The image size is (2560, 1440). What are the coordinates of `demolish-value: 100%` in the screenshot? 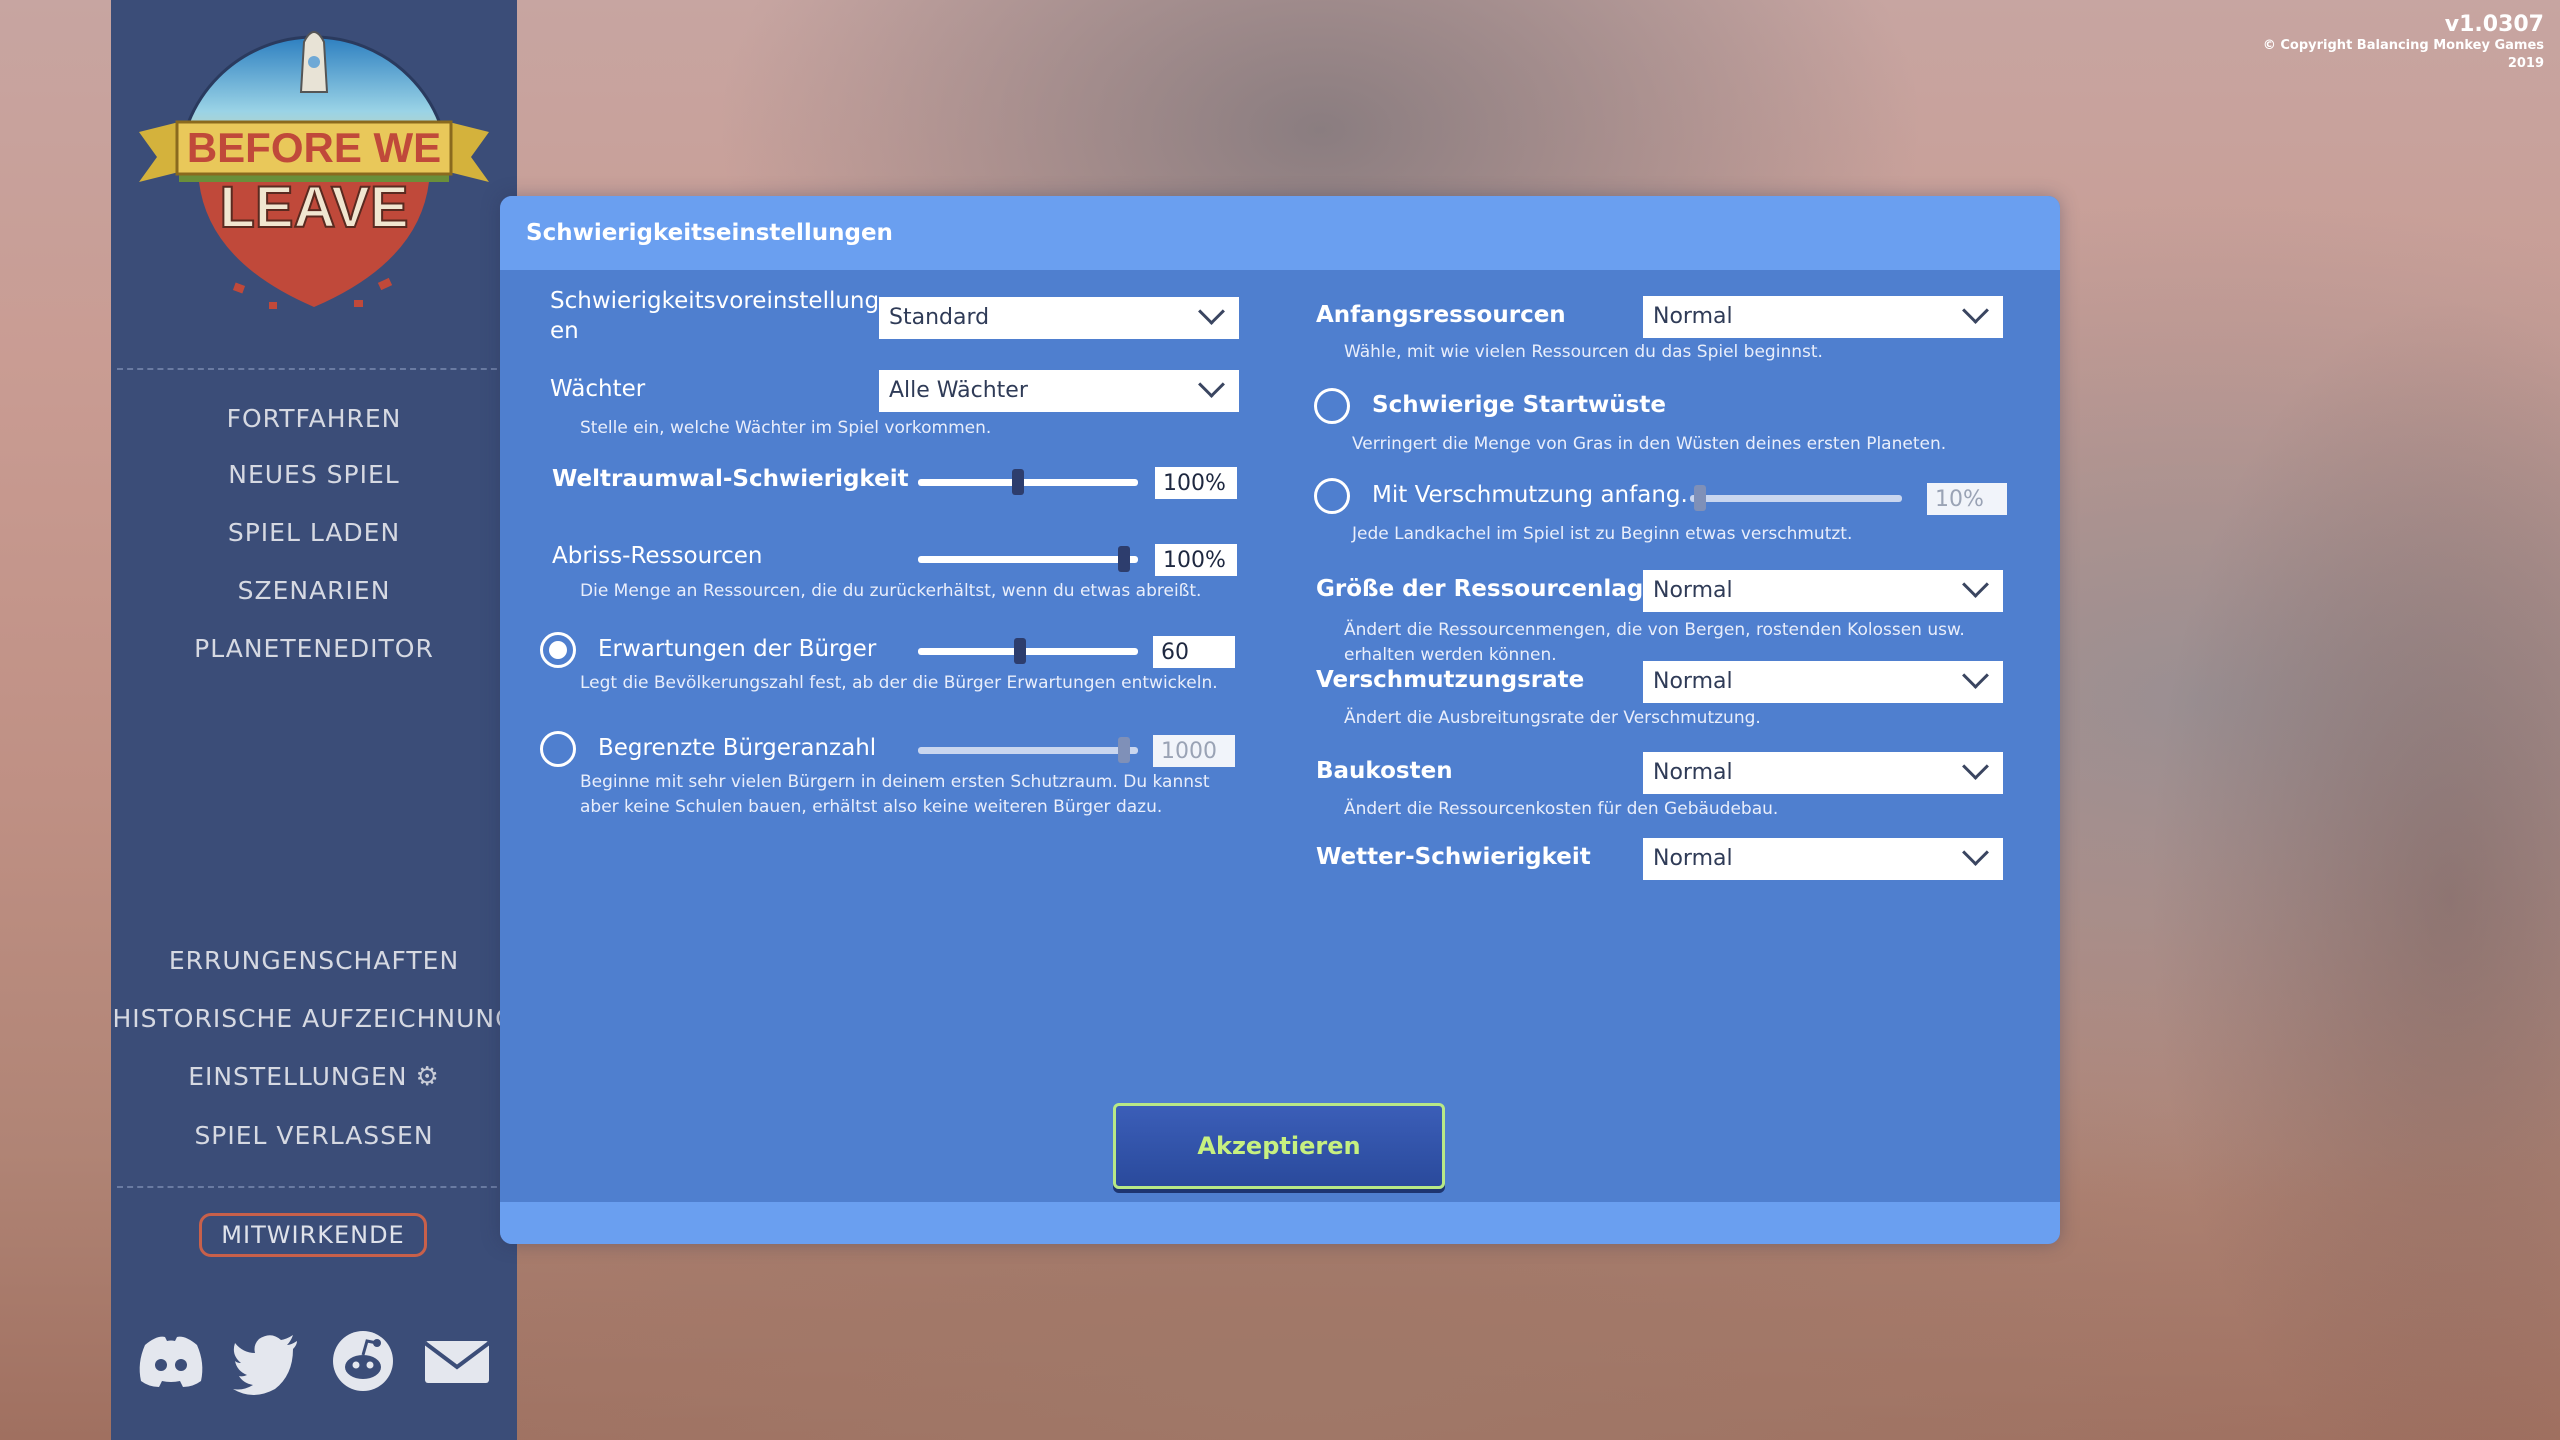 It's located at (1196, 560).